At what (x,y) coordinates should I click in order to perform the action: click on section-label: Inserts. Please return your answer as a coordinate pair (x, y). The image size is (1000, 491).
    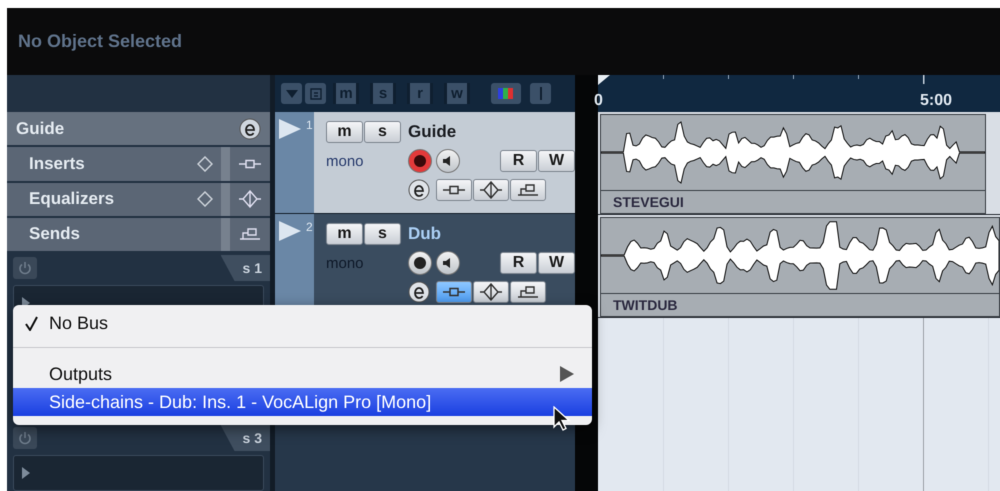
    Looking at the image, I should click on (57, 164).